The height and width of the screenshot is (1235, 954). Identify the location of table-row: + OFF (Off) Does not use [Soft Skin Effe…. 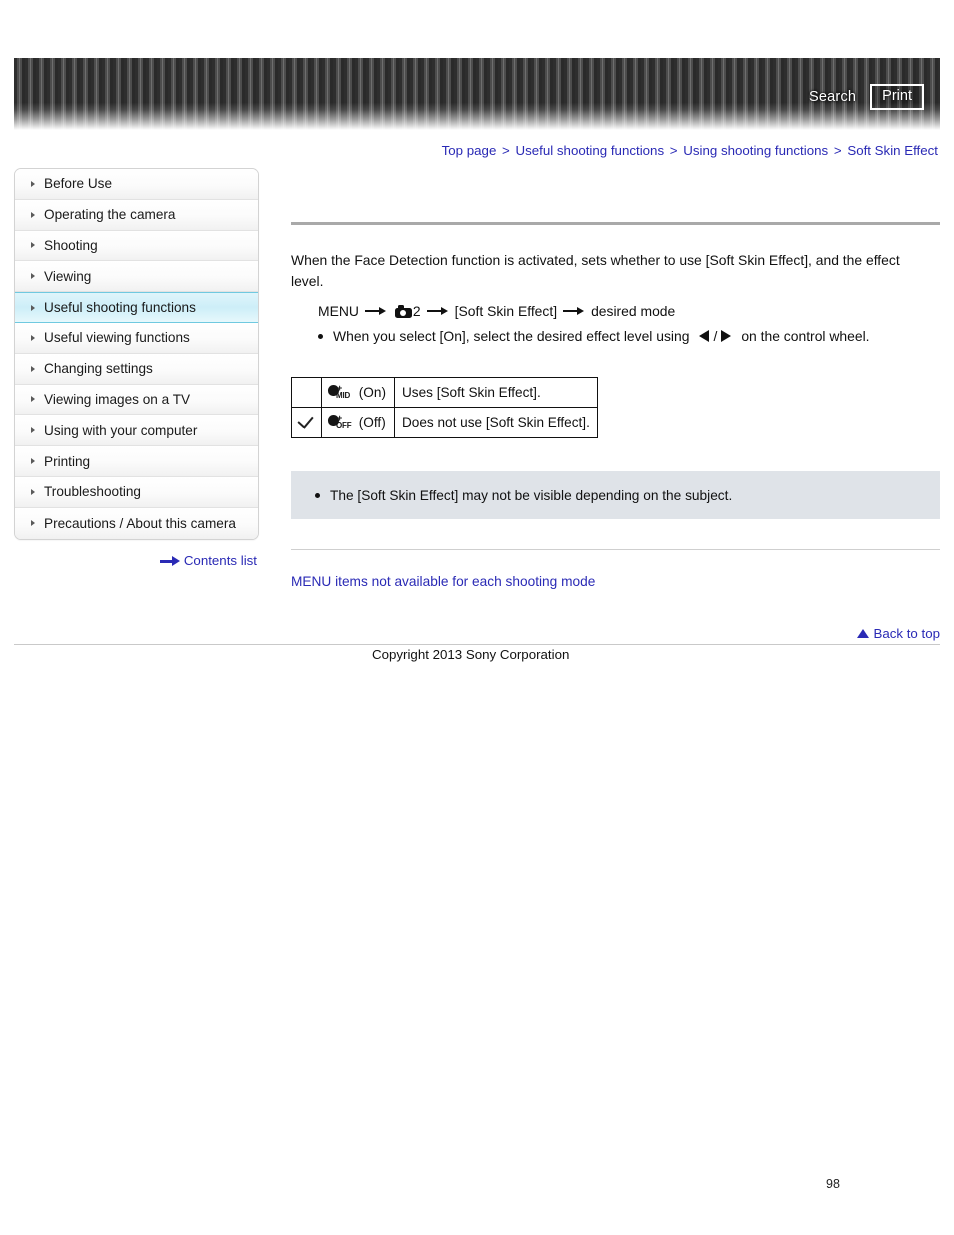
(444, 422).